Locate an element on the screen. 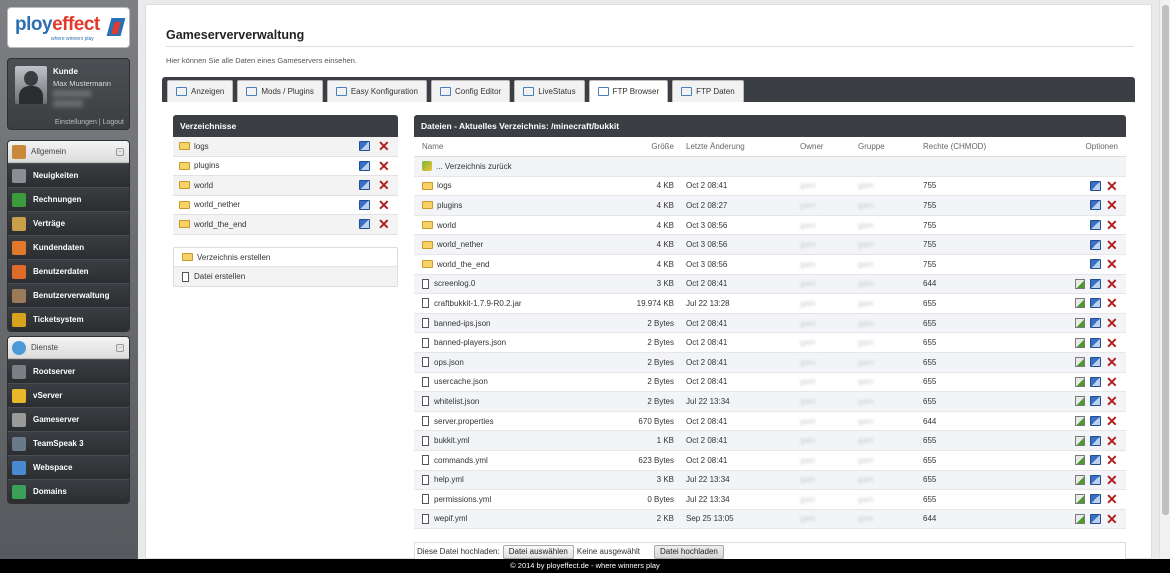 Image resolution: width=1170 pixels, height=573 pixels. file-row: wepif.yml 2 KB Sep 25 13:05 gam gam 644 ✕ is located at coordinates (770, 519).